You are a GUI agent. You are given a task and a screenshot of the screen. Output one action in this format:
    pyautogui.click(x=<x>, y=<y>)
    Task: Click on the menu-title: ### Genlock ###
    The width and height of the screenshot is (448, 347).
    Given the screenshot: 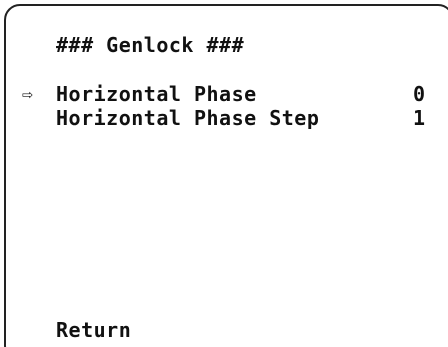 What is the action you would take?
    pyautogui.click(x=150, y=45)
    